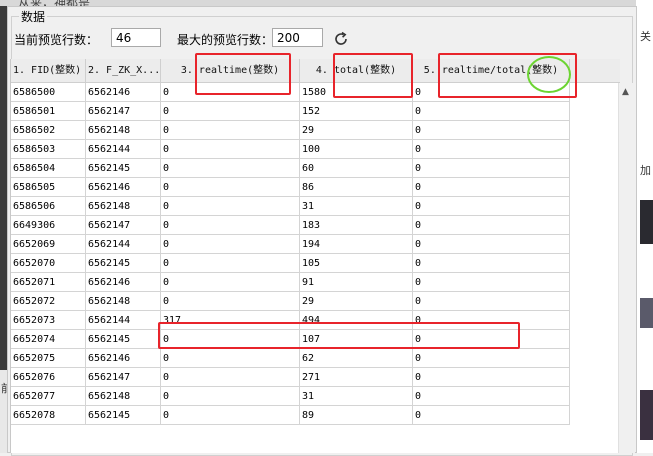 The height and width of the screenshot is (456, 653). Describe the element at coordinates (356, 168) in the screenshot. I see `cell-total: 60` at that location.